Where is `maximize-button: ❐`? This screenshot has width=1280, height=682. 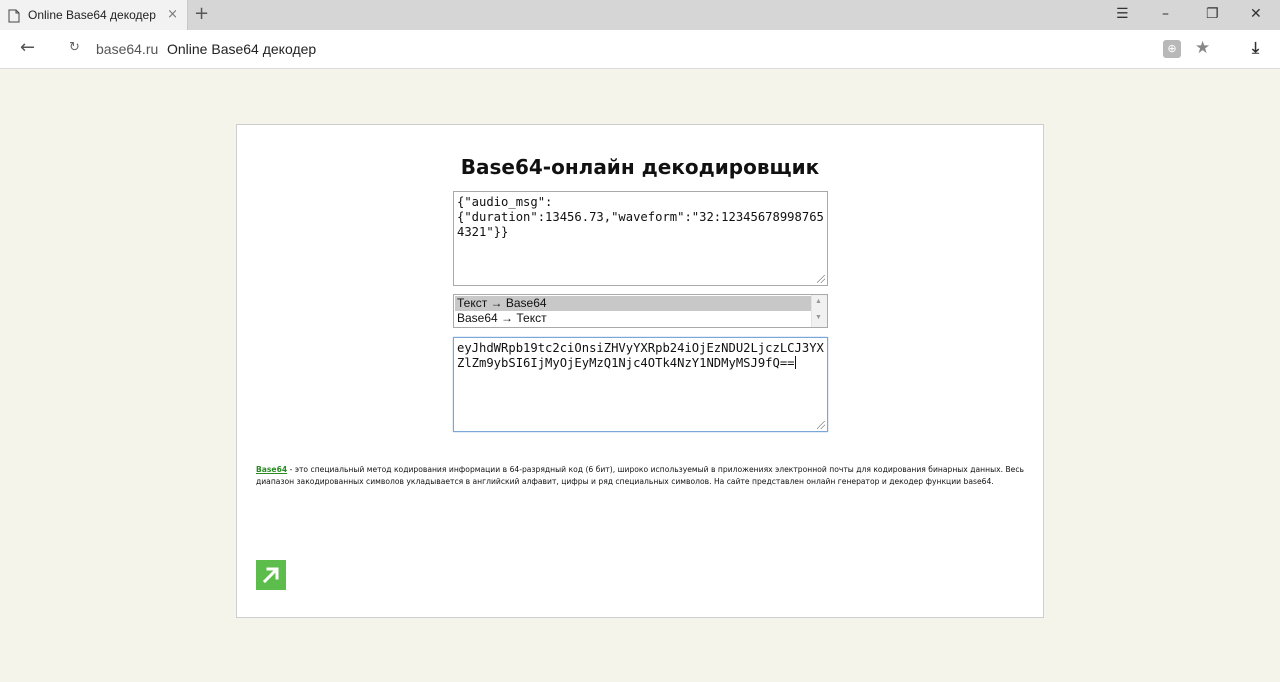
maximize-button: ❐ is located at coordinates (1212, 14).